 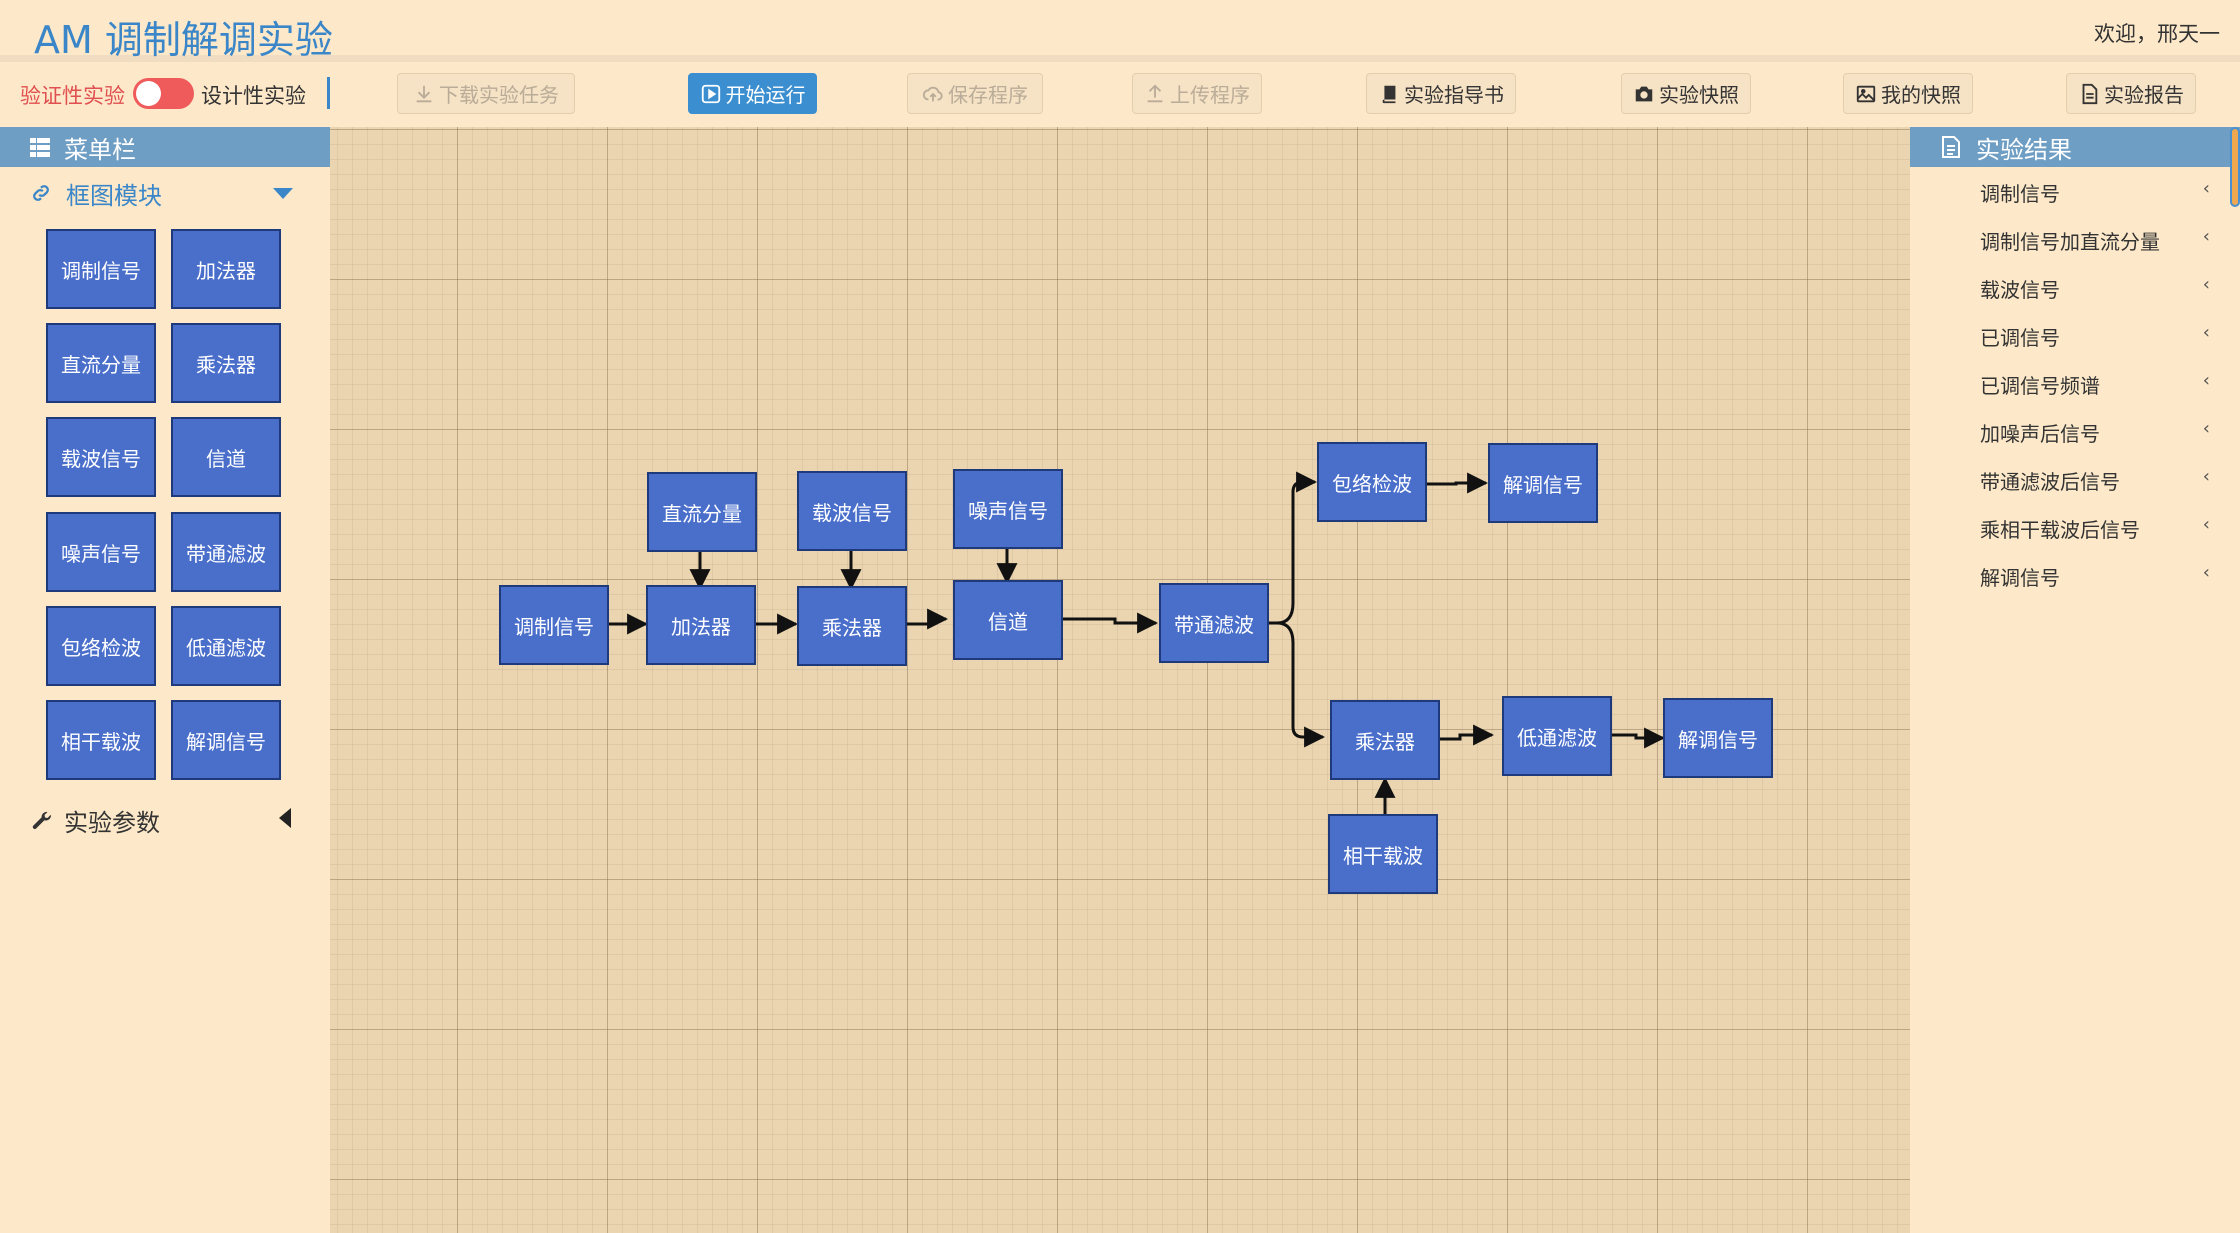 I want to click on result-item: 加噪声后信号 ‹, so click(x=2095, y=432).